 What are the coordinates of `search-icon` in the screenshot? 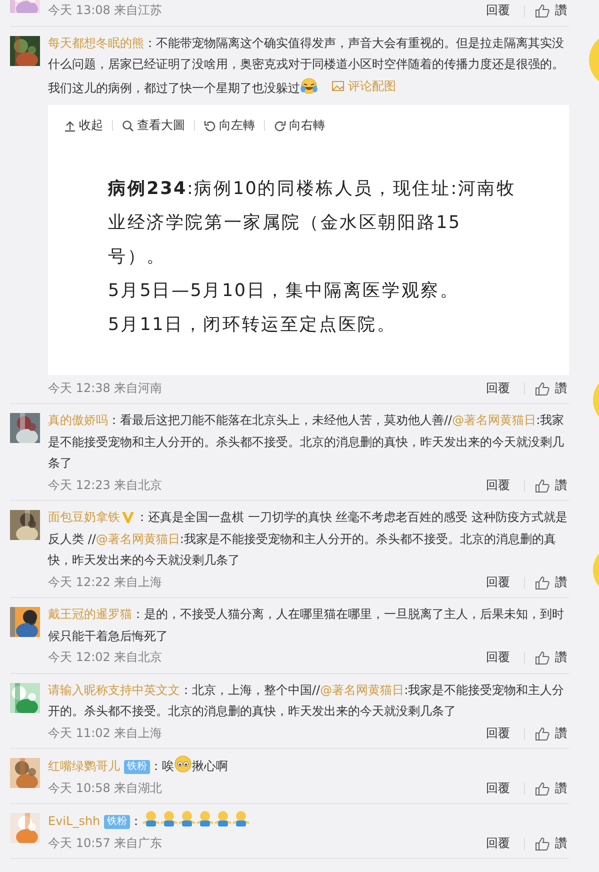 It's located at (128, 126).